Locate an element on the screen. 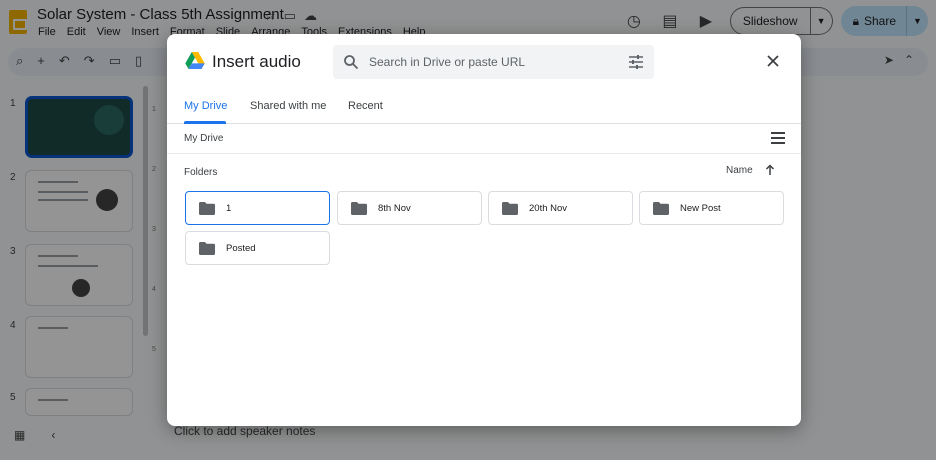 This screenshot has height=460, width=936. google-drive-icon is located at coordinates (195, 60).